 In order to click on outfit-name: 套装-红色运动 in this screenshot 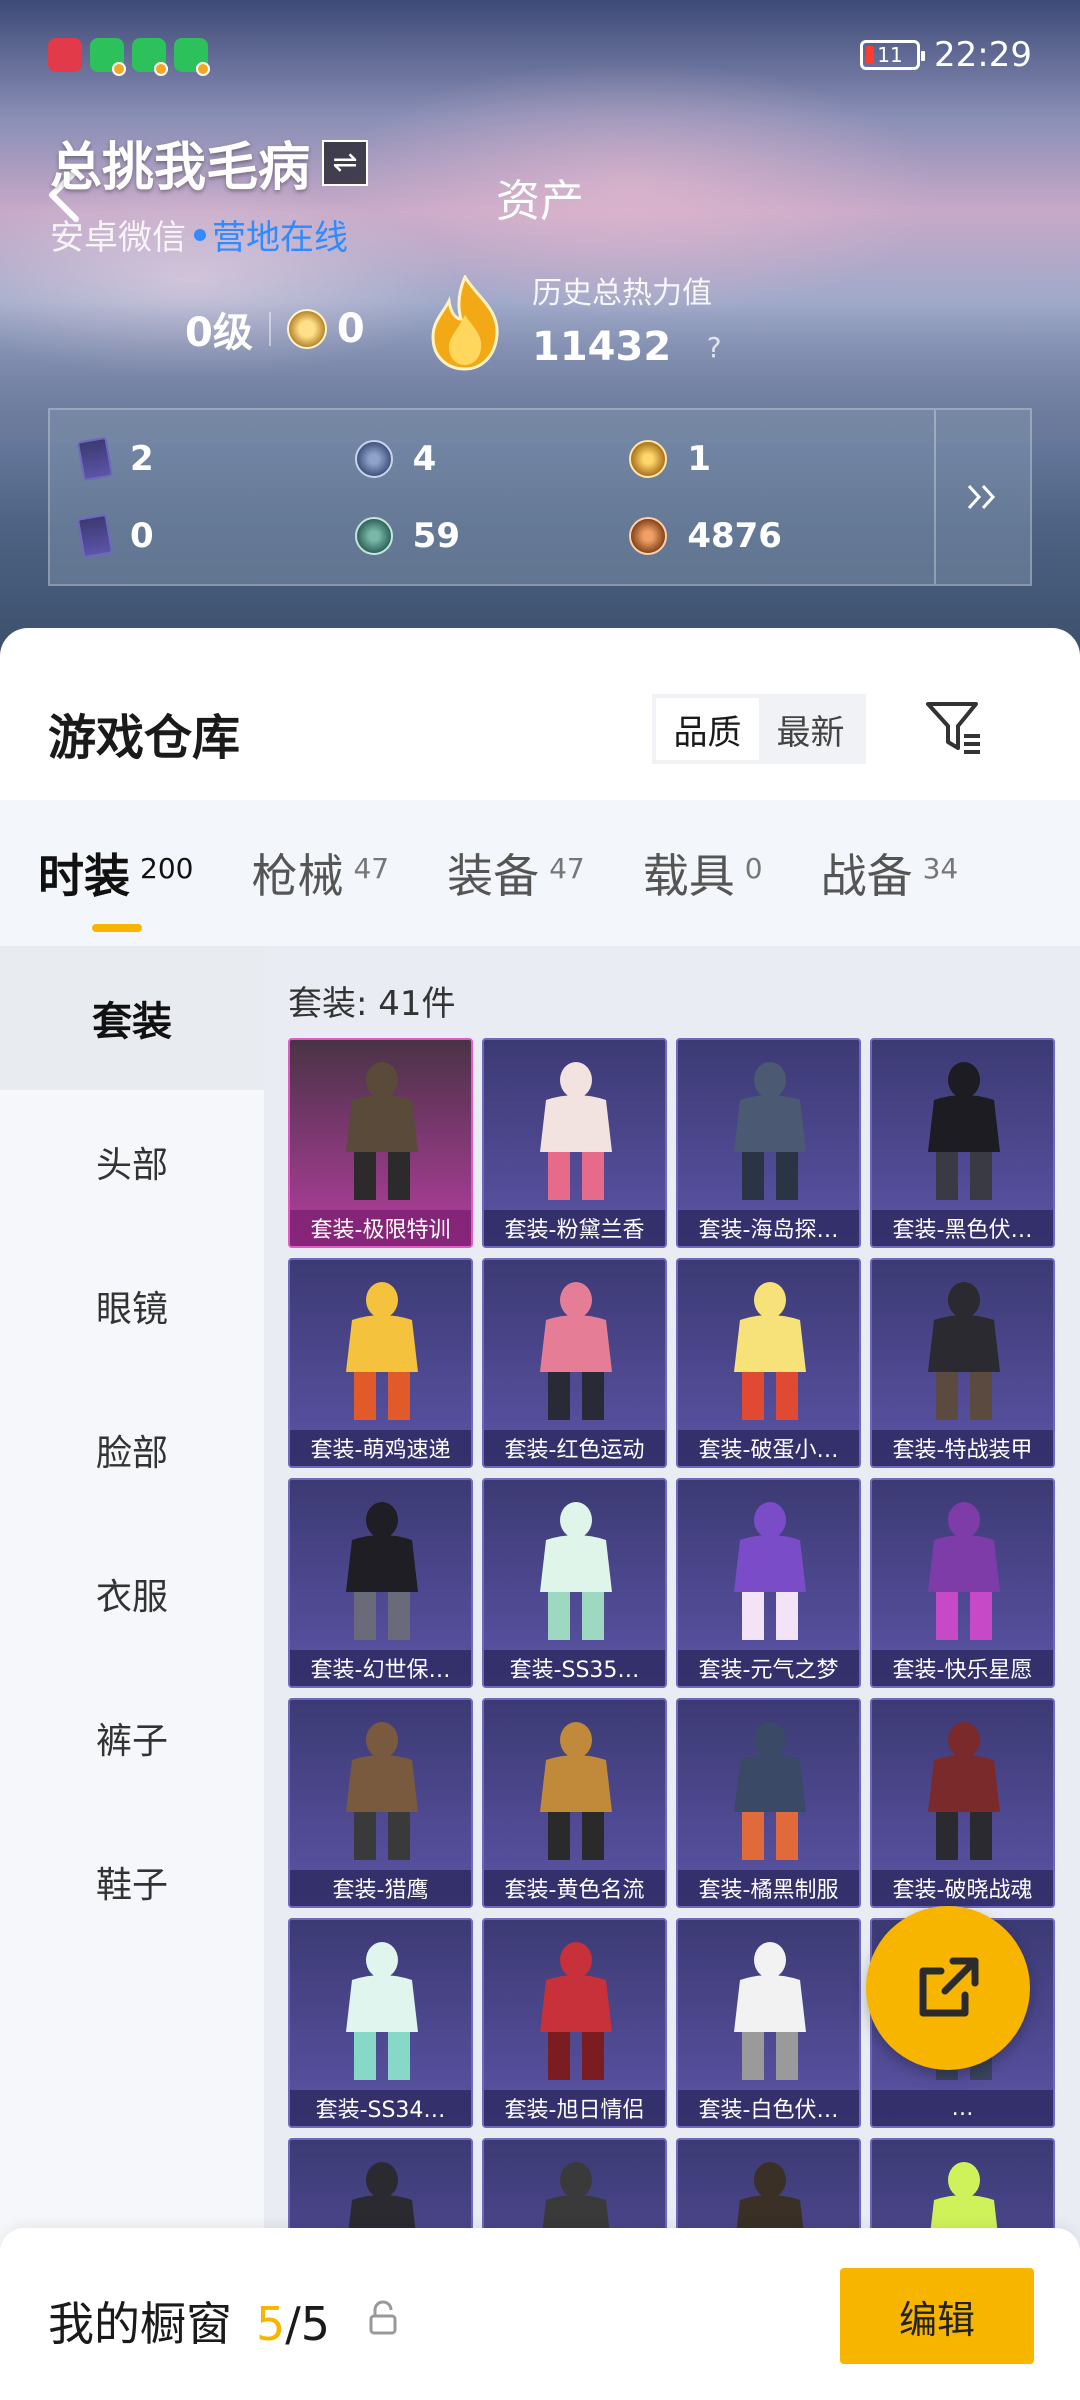, I will do `click(574, 1448)`.